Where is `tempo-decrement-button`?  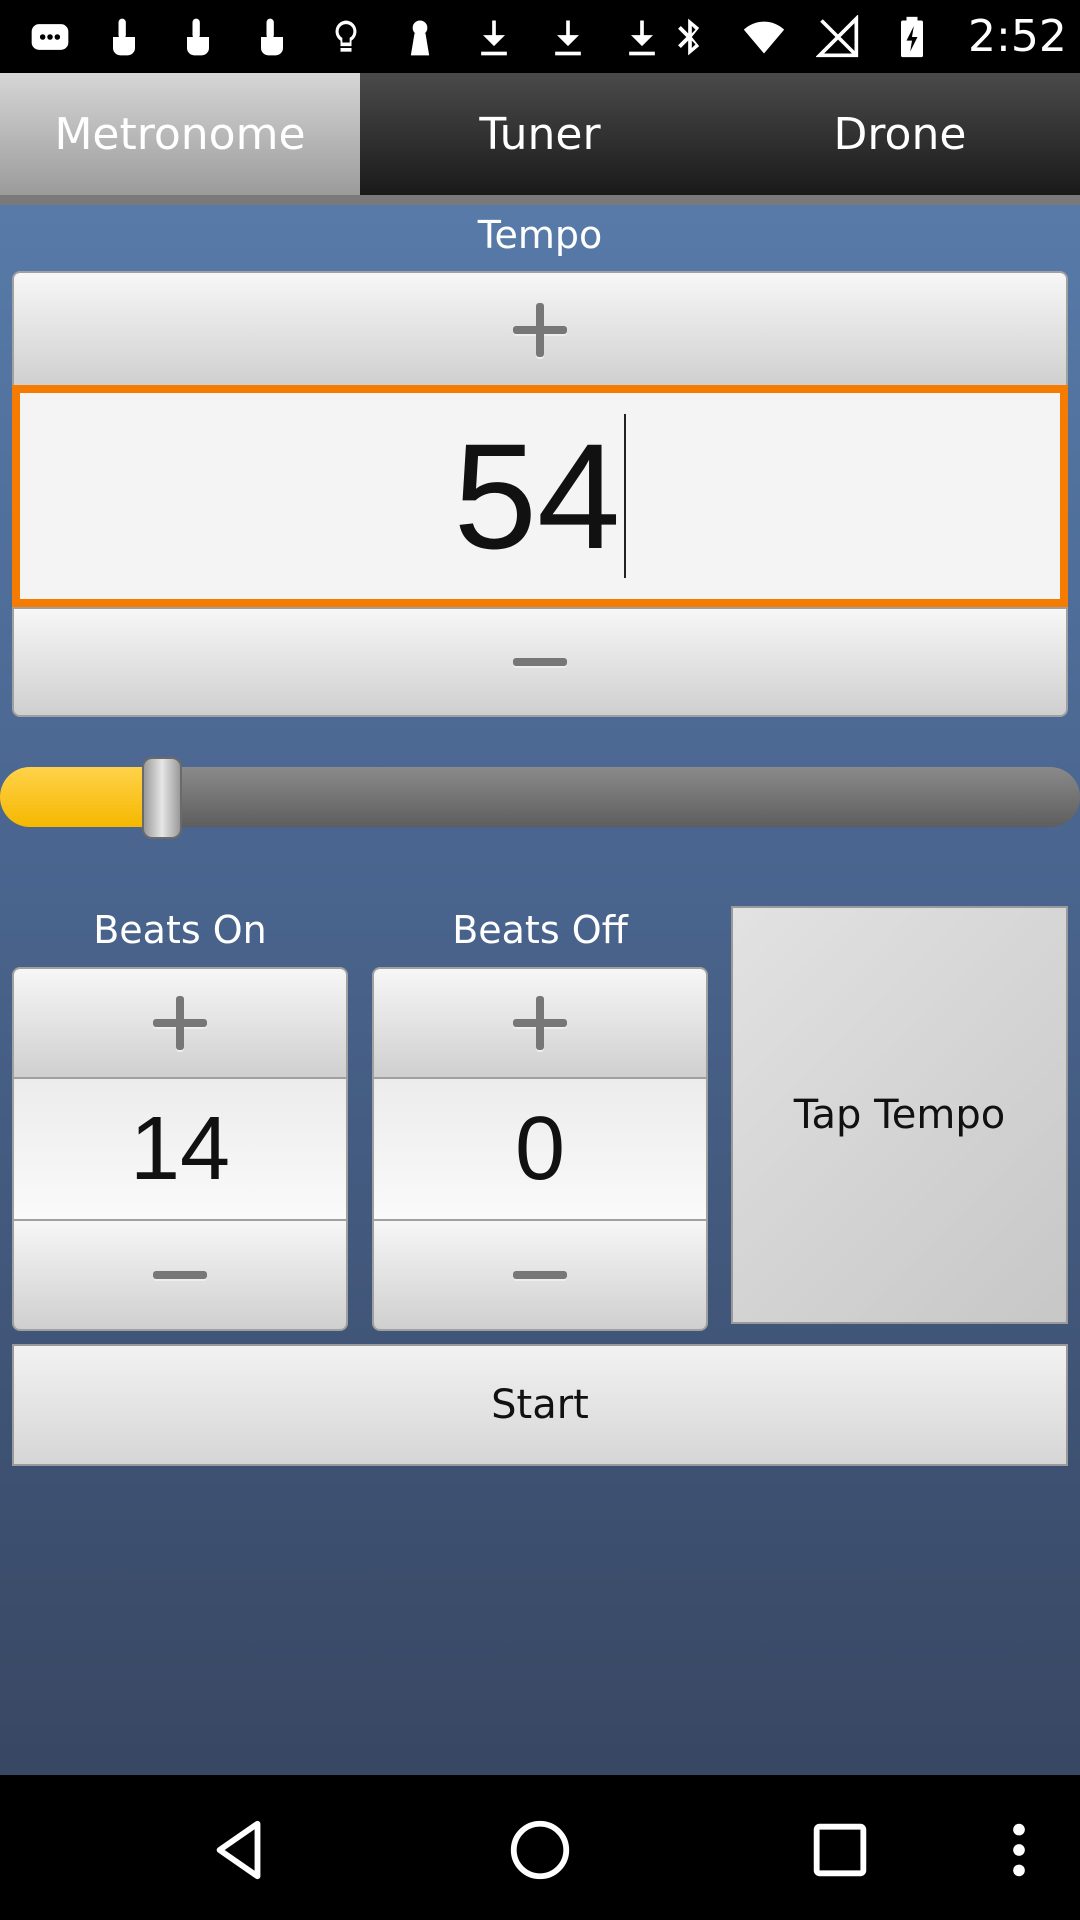
tempo-decrement-button is located at coordinates (540, 662).